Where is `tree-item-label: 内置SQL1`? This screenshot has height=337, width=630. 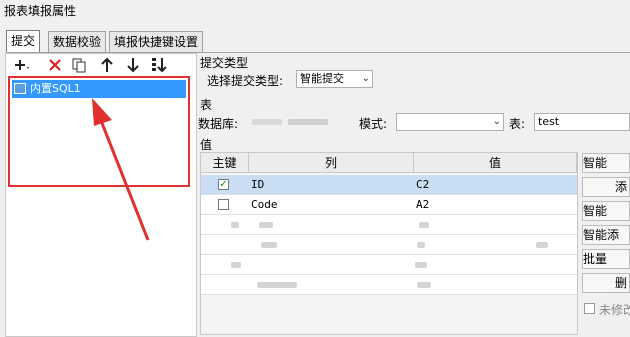
tree-item-label: 内置SQL1 is located at coordinates (55, 88).